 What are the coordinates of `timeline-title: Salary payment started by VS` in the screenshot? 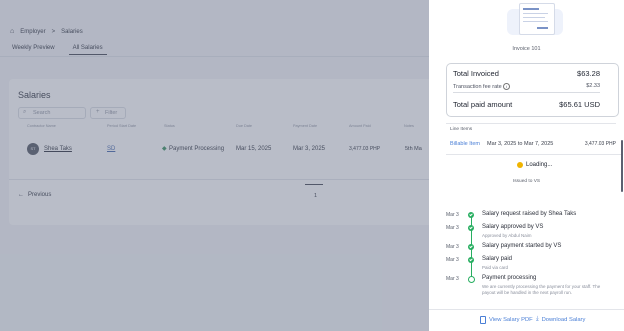 It's located at (522, 246).